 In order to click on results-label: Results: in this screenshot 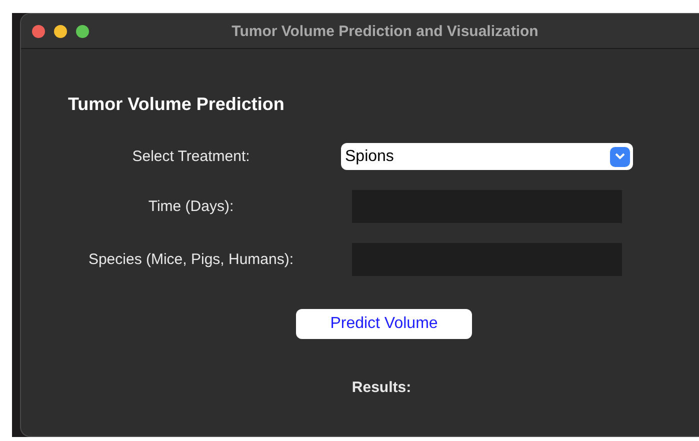, I will do `click(382, 387)`.